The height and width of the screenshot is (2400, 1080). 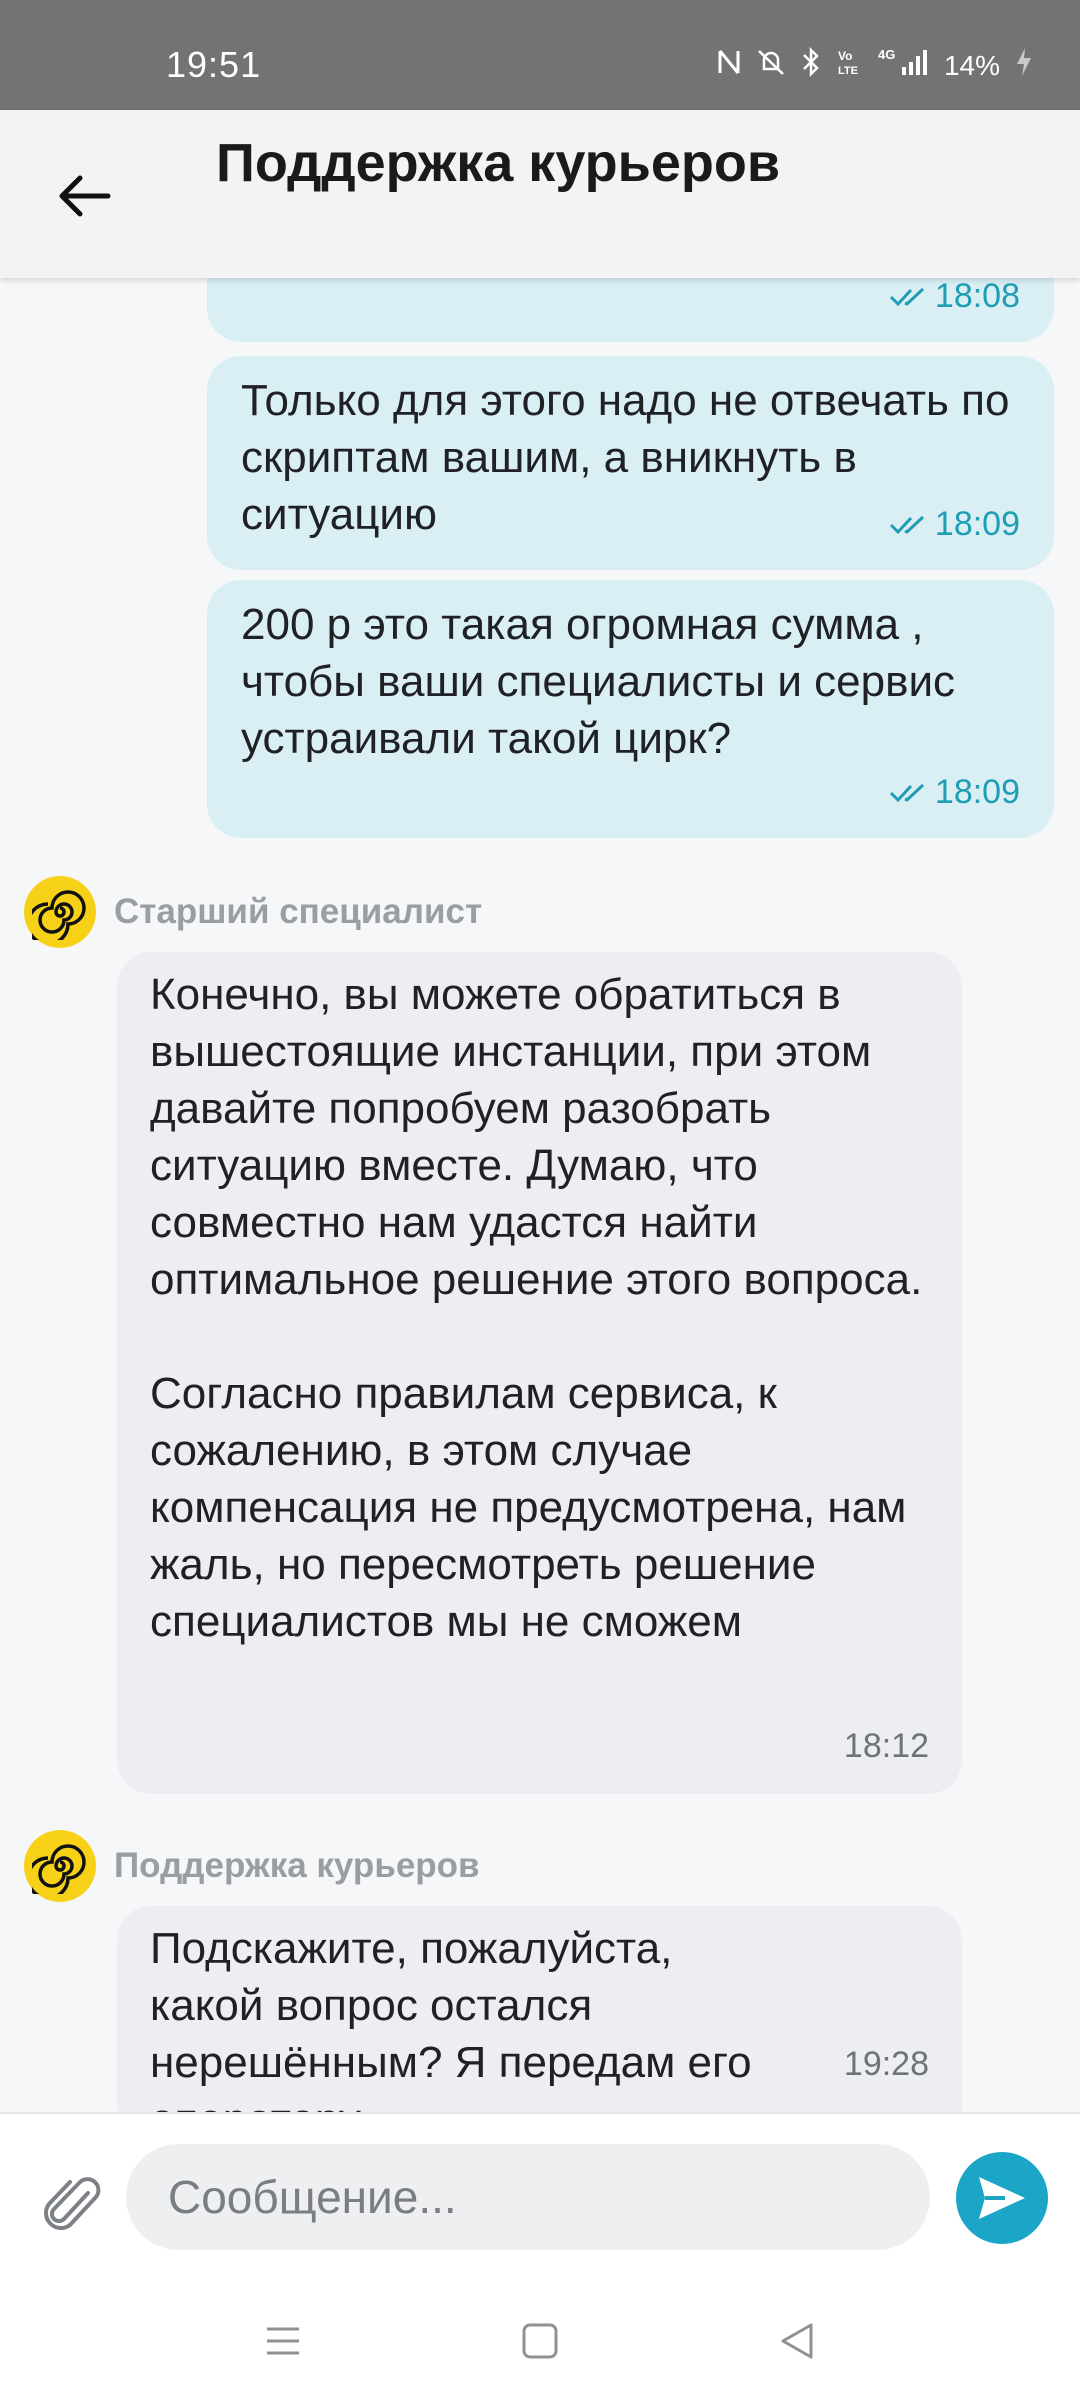 What do you see at coordinates (540, 55) in the screenshot?
I see `status-bar: 19:51 Vo LTE 4G 14%` at bounding box center [540, 55].